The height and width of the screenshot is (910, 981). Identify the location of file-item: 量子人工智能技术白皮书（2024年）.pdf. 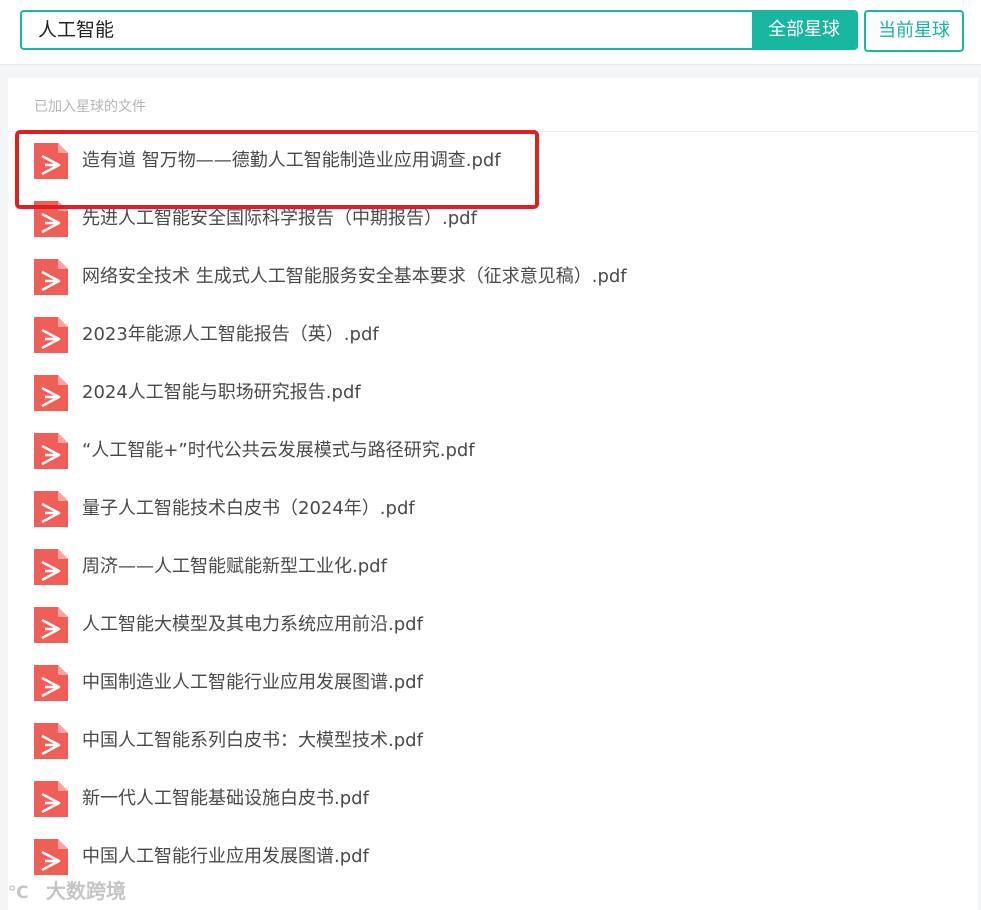
(493, 509).